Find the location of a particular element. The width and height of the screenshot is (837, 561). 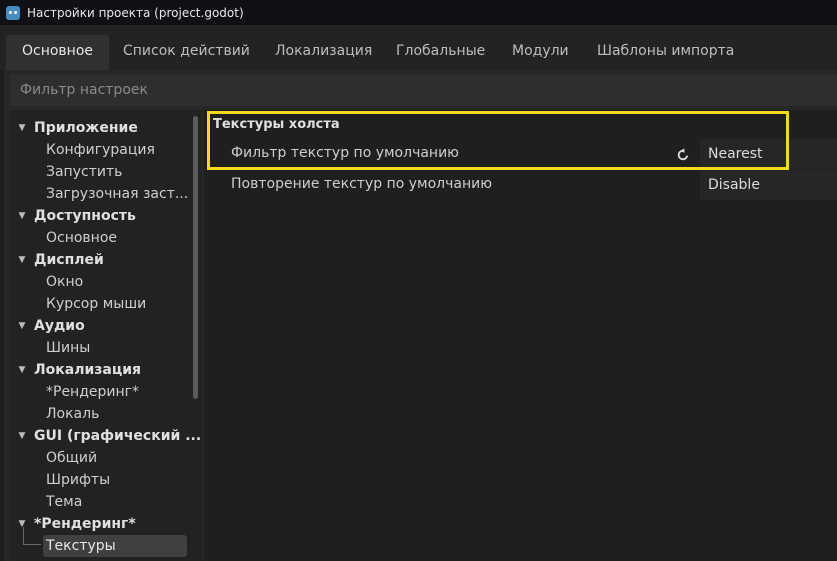

tab-localization: Локализация is located at coordinates (323, 52).